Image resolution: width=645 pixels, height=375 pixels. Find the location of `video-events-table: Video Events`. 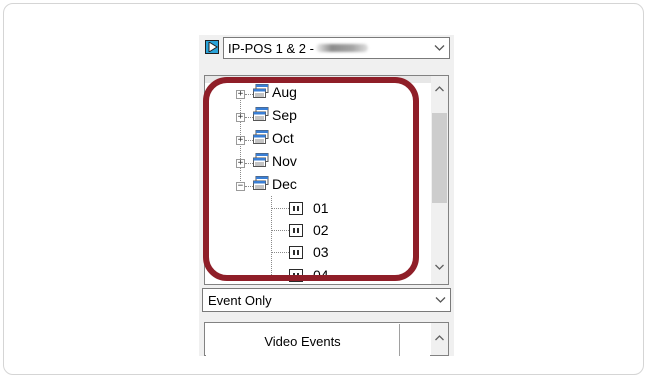

video-events-table: Video Events is located at coordinates (326, 339).